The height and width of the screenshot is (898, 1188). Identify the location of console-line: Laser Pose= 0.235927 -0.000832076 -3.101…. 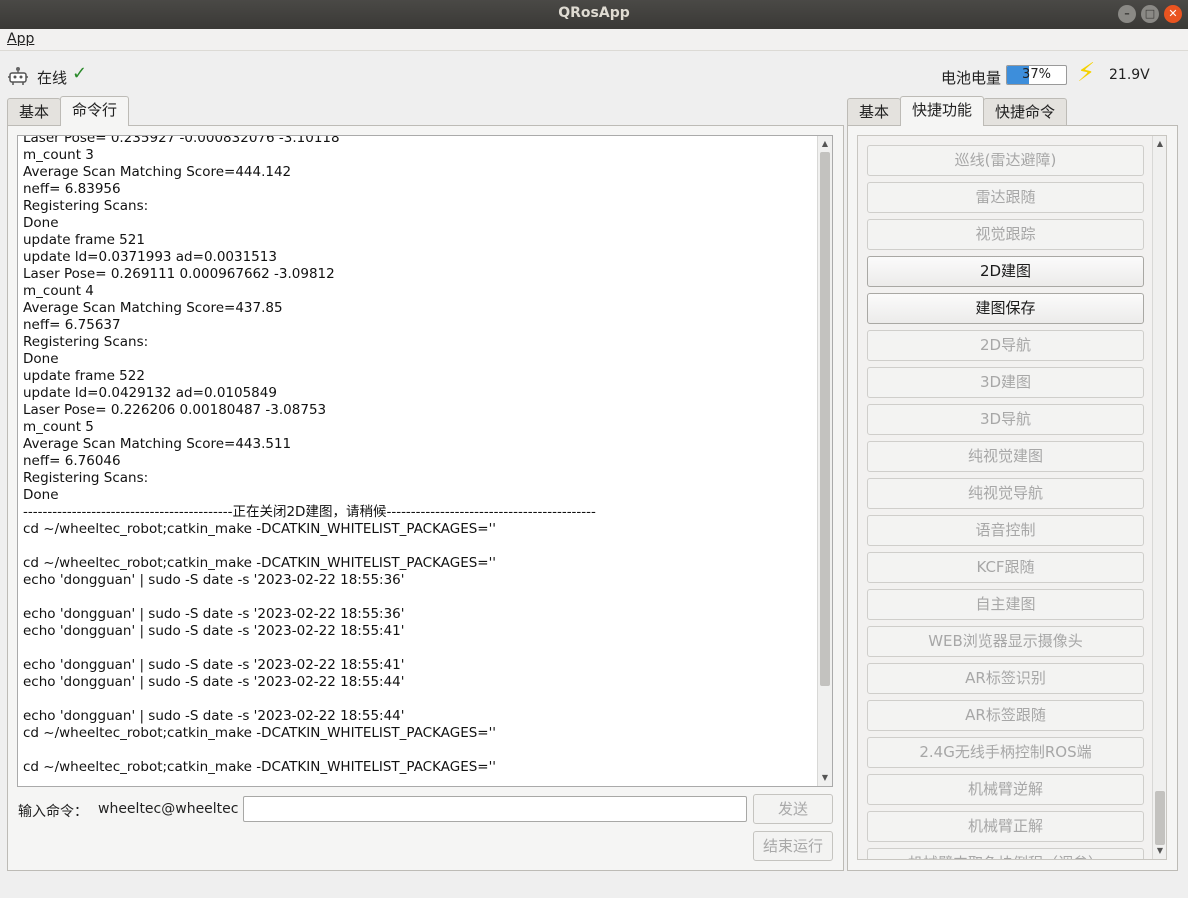
(181, 140).